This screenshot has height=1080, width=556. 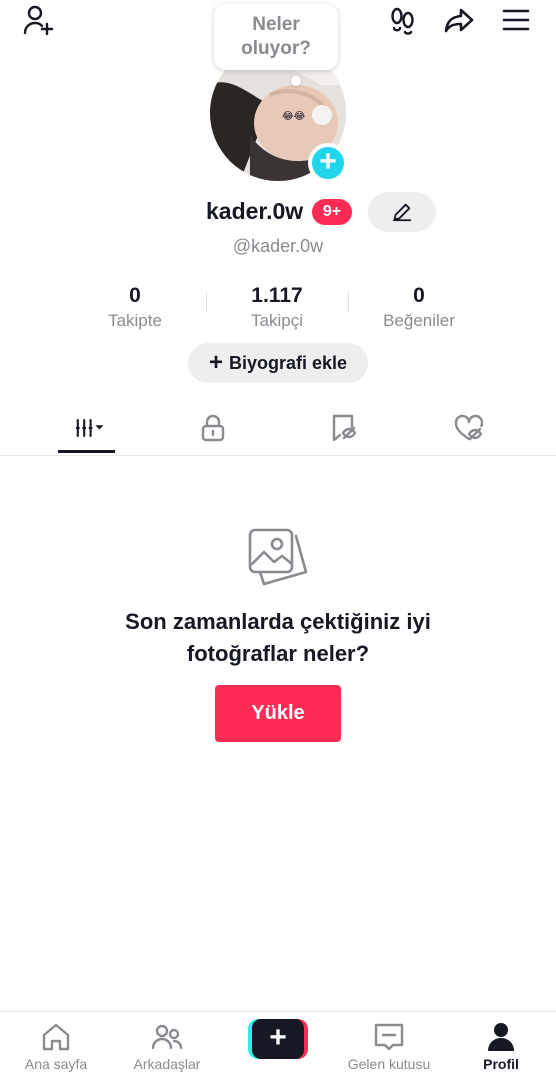 I want to click on add-avatar-button: +, so click(x=328, y=163).